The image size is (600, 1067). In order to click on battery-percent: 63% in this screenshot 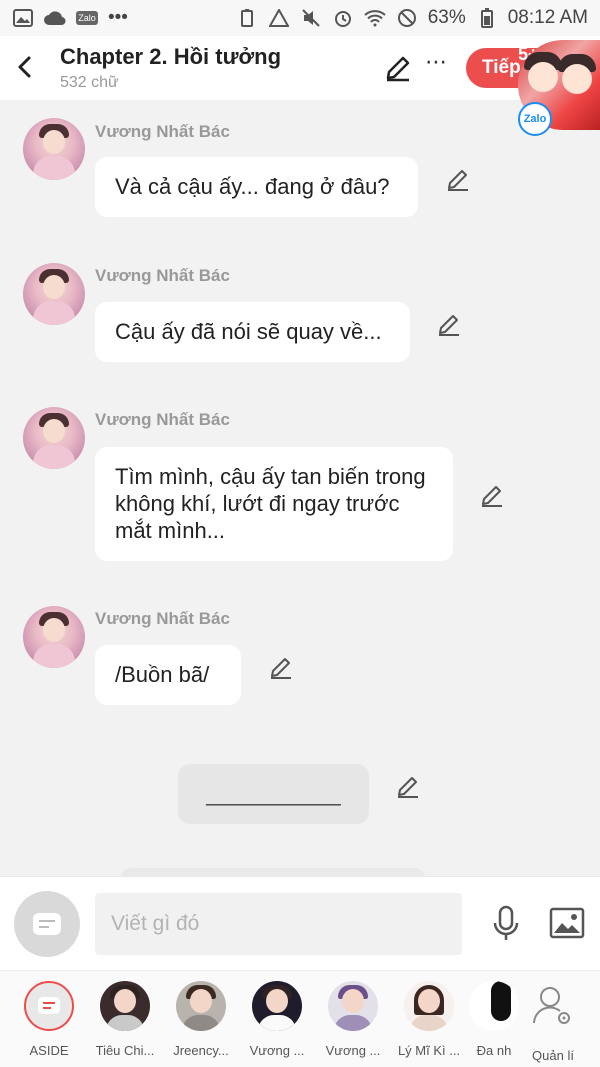, I will do `click(446, 17)`.